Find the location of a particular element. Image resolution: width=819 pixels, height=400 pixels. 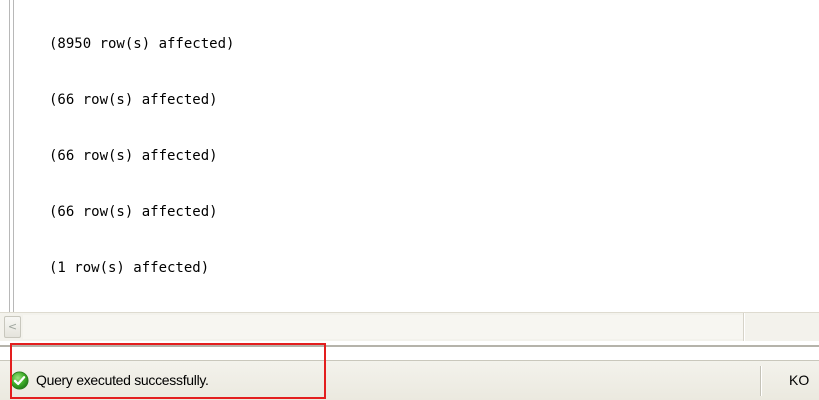

status-pane-query: Query executed successfully. is located at coordinates (380, 380).